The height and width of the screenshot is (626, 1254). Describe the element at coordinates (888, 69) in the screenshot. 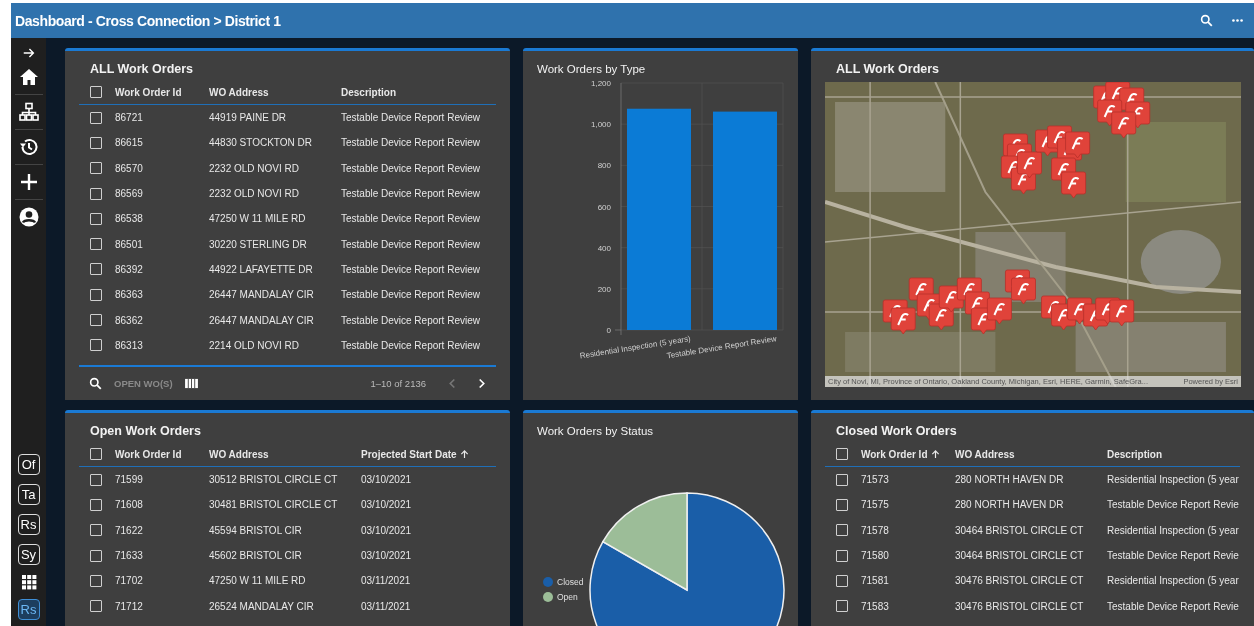

I see `panel-title: ALL Work Orders` at that location.